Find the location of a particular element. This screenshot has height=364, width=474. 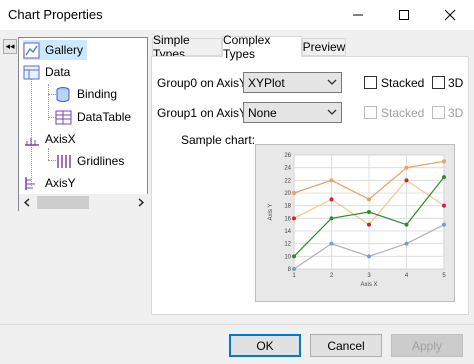

y-tick-label: 24 is located at coordinates (287, 169).